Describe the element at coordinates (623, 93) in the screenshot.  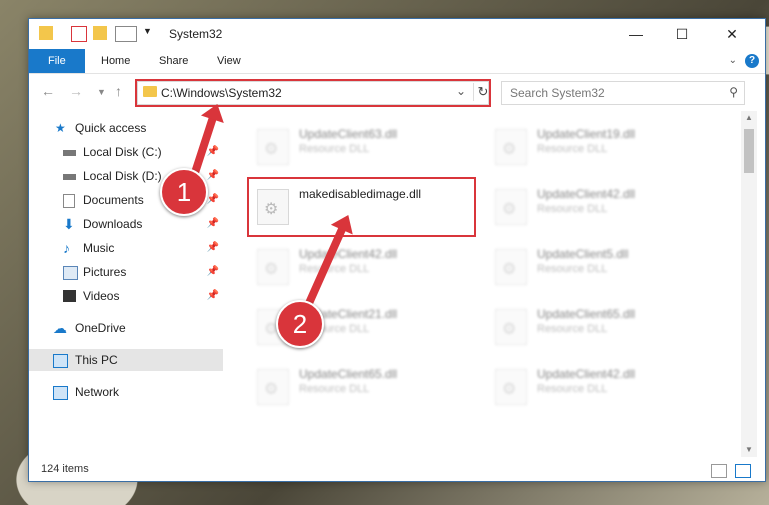
I see `search-input: Search System32 ⚲` at that location.